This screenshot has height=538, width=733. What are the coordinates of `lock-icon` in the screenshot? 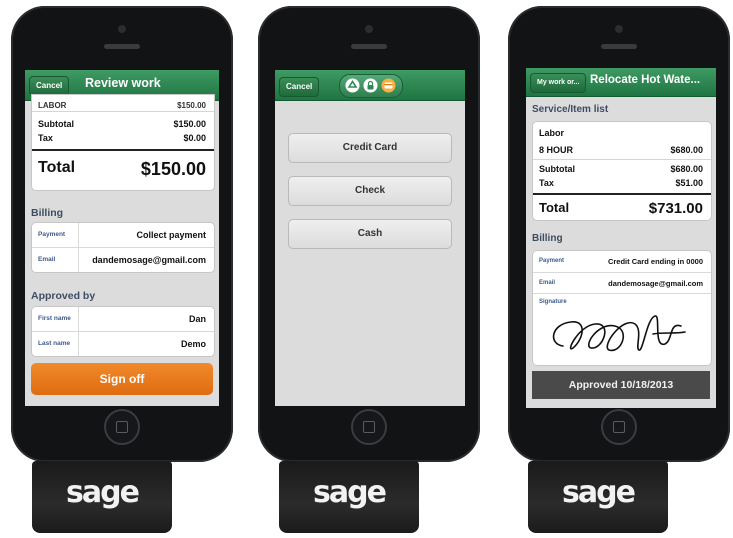 It's located at (370, 85).